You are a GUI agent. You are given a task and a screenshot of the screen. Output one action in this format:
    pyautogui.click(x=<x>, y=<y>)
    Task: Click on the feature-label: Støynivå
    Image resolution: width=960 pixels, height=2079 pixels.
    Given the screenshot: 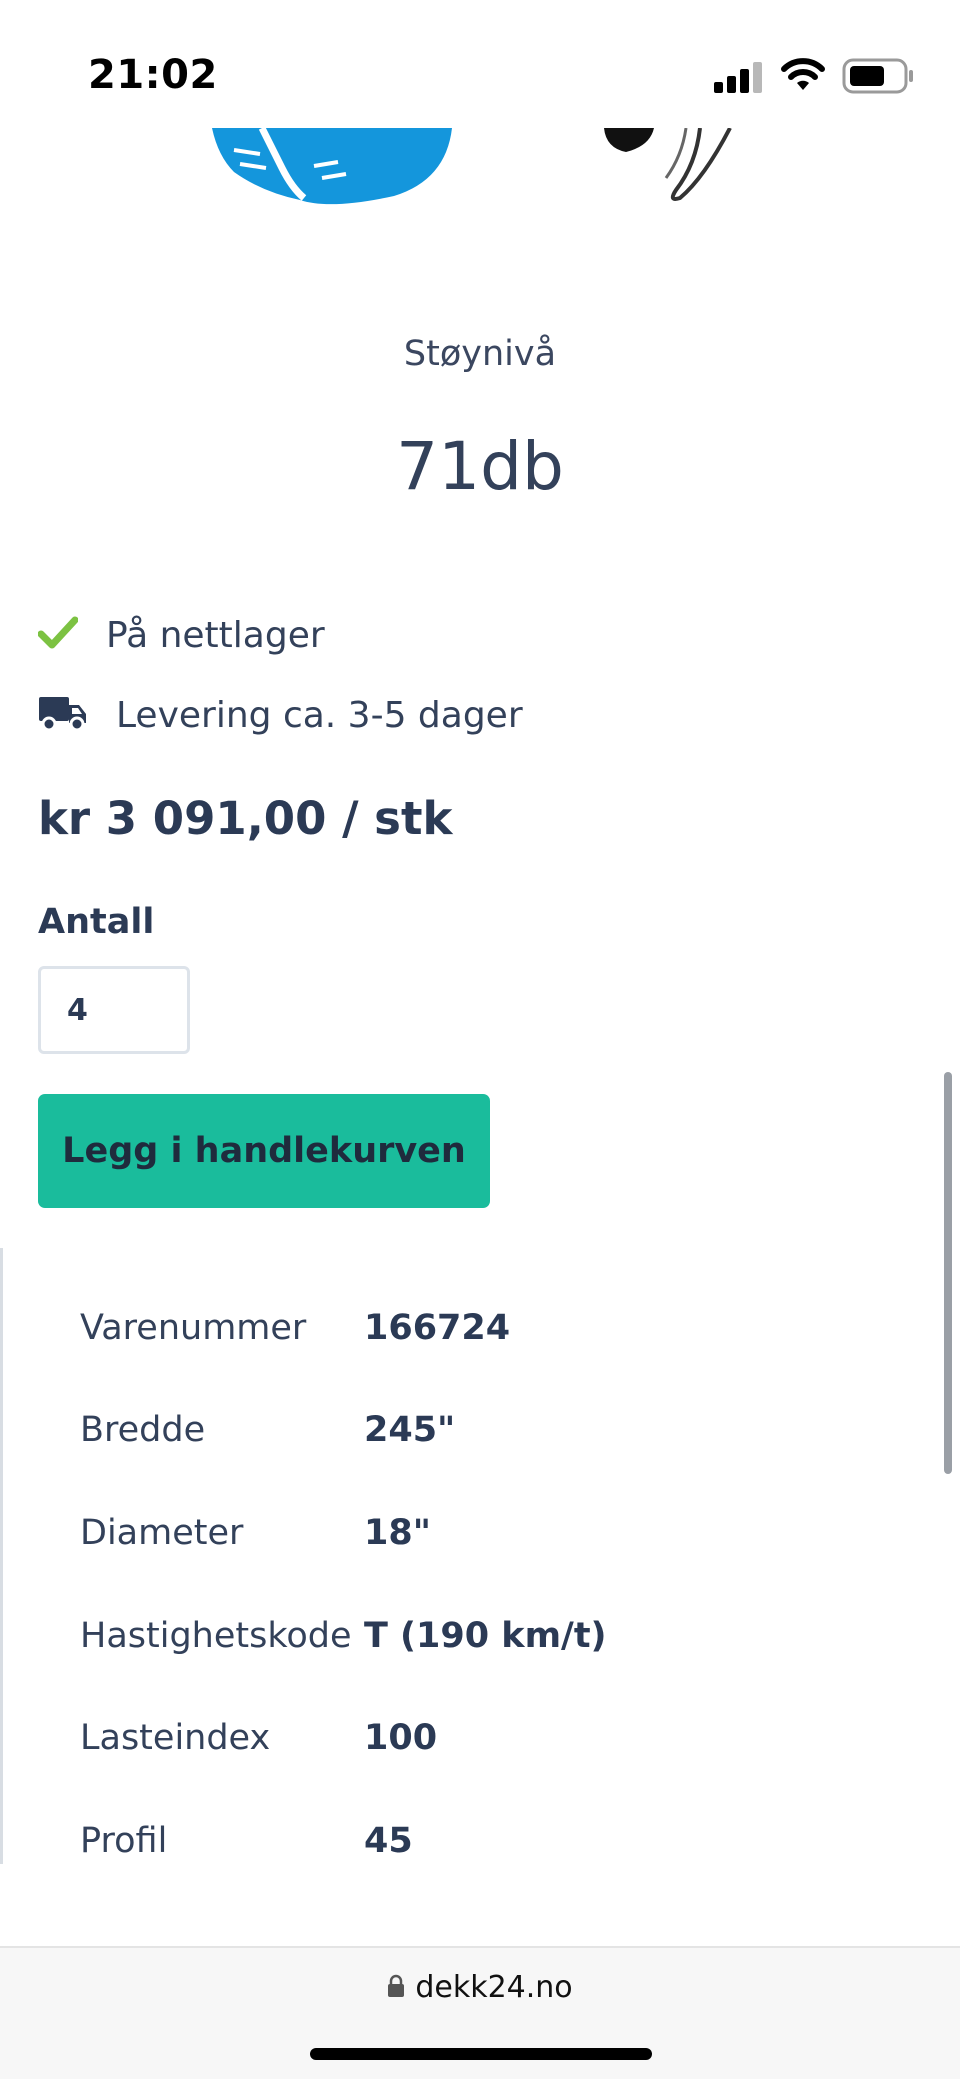 What is the action you would take?
    pyautogui.click(x=480, y=354)
    